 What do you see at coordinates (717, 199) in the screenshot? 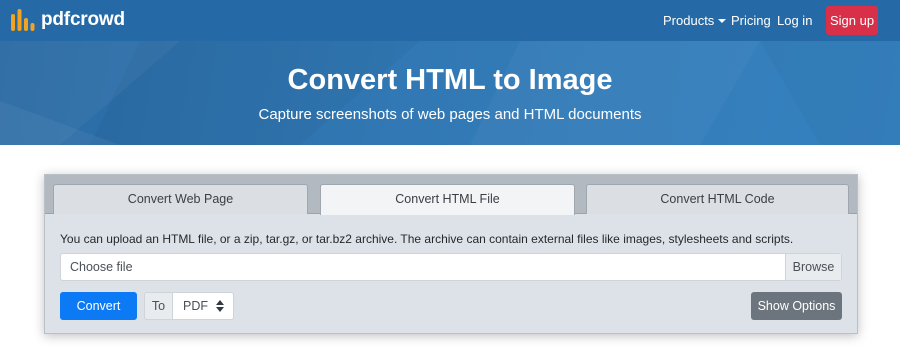
I see `tab-convert-html-code: Convert HTML Code` at bounding box center [717, 199].